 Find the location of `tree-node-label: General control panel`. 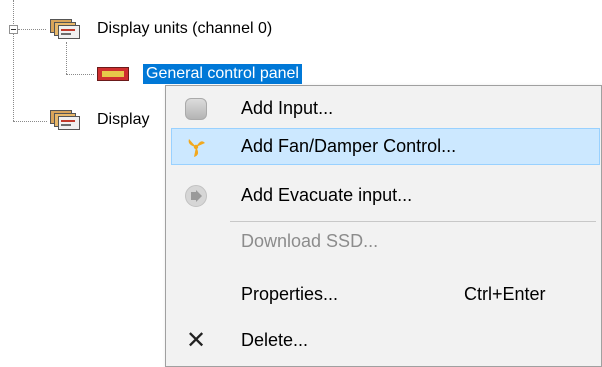

tree-node-label: General control panel is located at coordinates (222, 74).